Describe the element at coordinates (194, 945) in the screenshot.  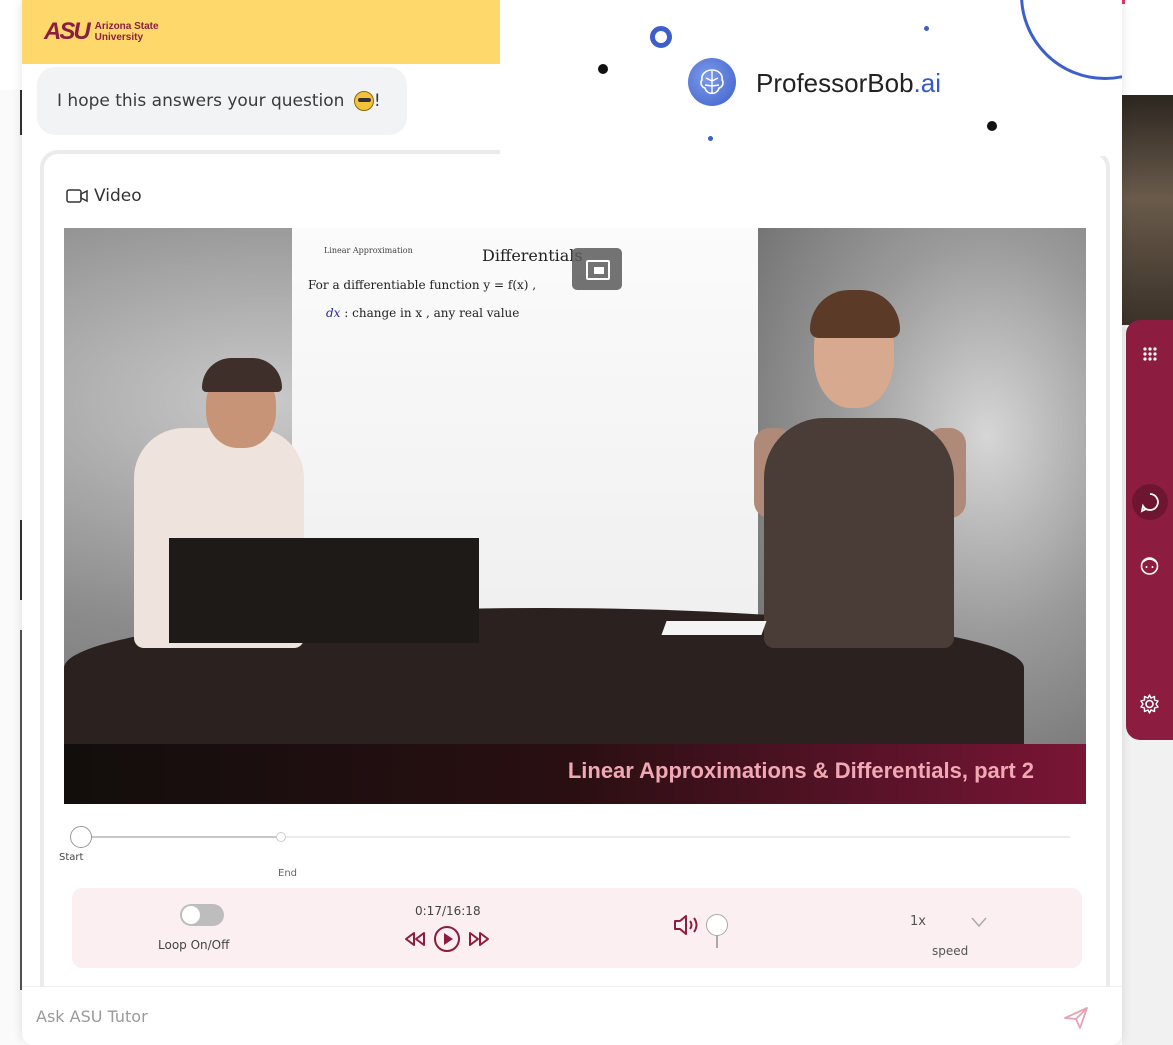
I see `loop-label: Loop On/Off` at that location.